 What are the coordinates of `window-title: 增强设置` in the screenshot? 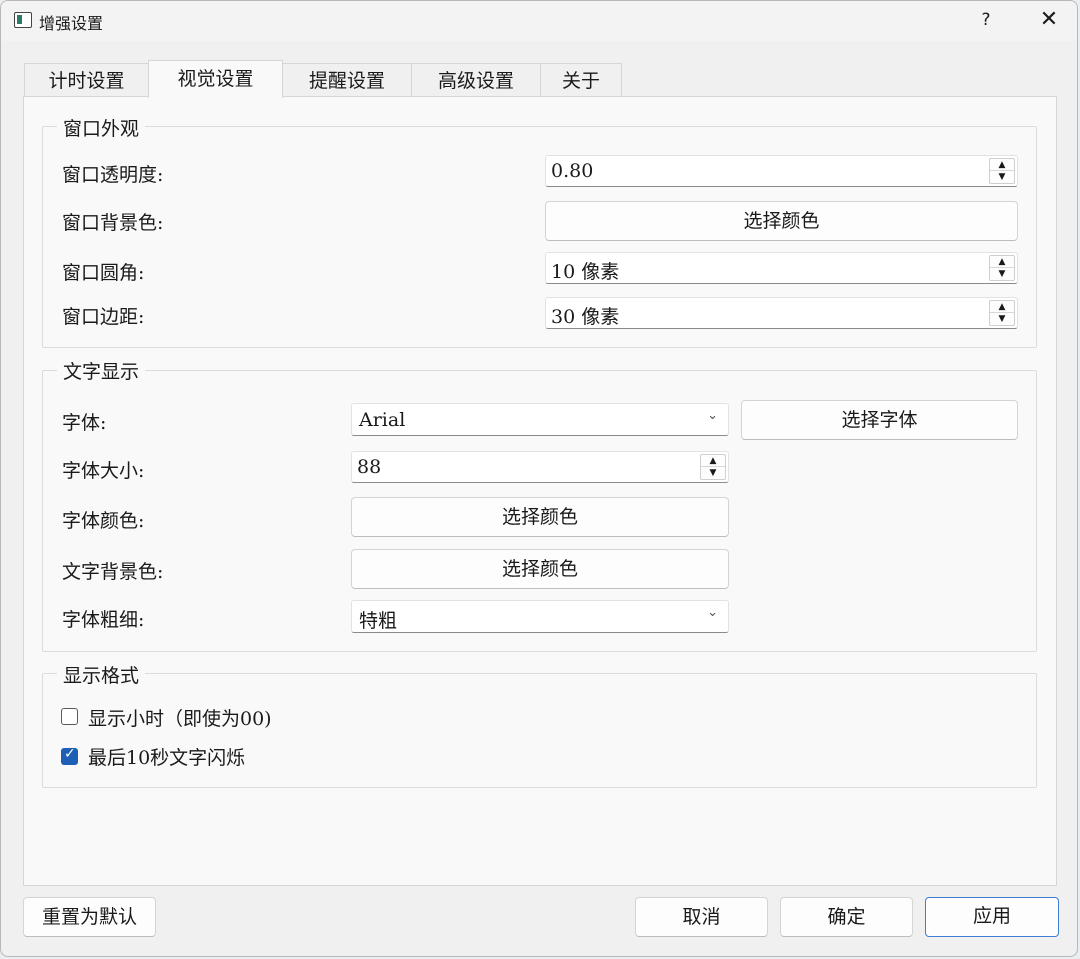 It's located at (71, 23).